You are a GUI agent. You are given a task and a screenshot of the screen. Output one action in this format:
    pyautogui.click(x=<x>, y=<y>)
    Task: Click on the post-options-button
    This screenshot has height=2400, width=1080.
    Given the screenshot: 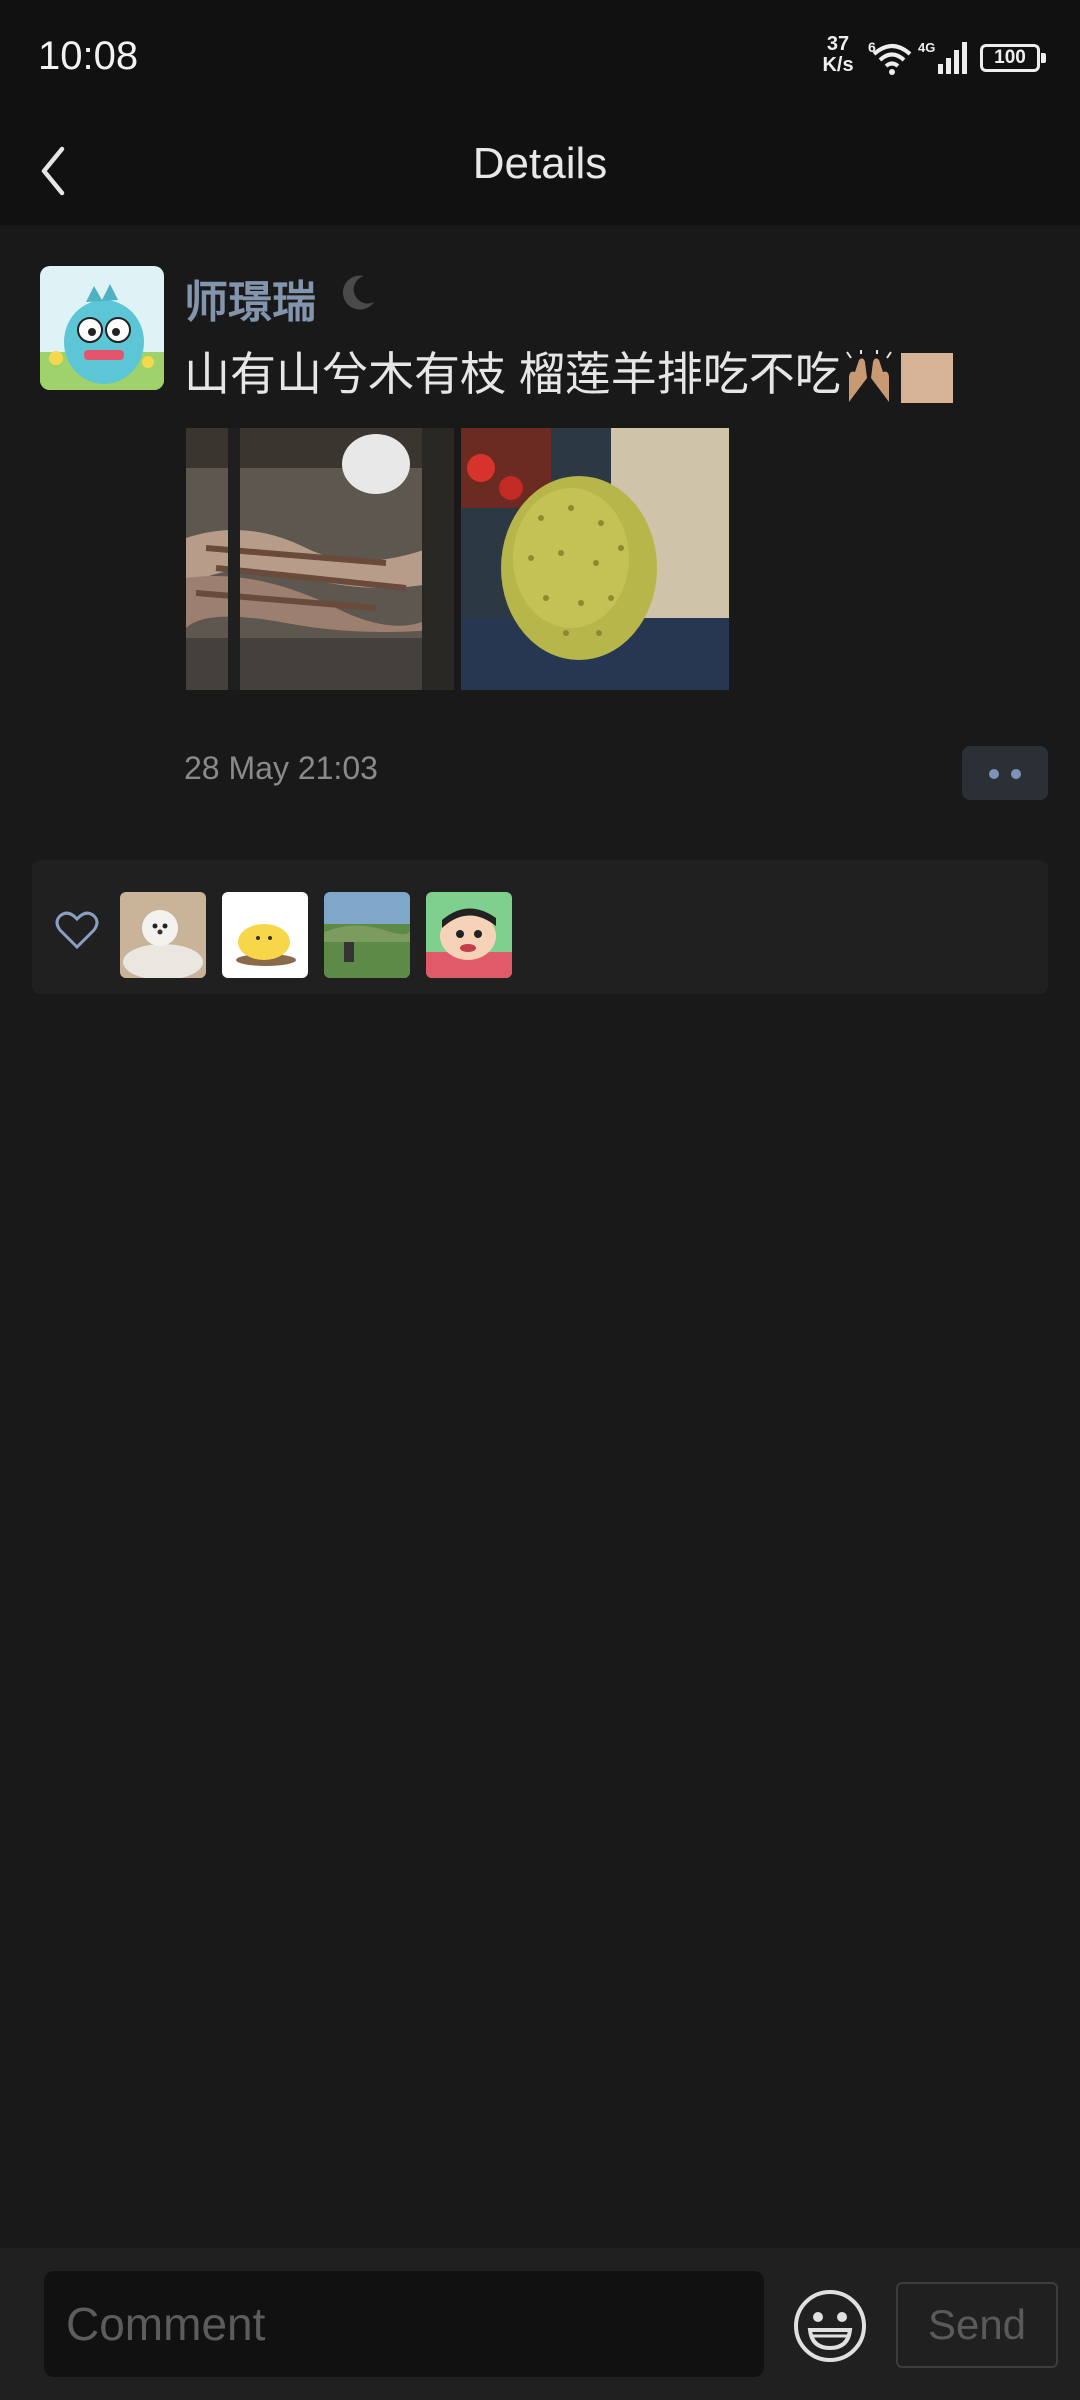 What is the action you would take?
    pyautogui.click(x=1005, y=773)
    